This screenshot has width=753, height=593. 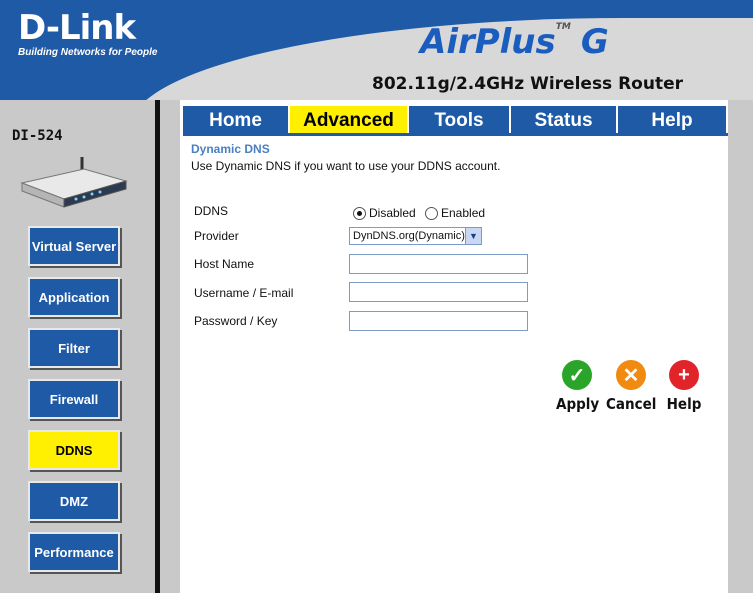 What do you see at coordinates (577, 375) in the screenshot?
I see `checkmark-icon: ✓` at bounding box center [577, 375].